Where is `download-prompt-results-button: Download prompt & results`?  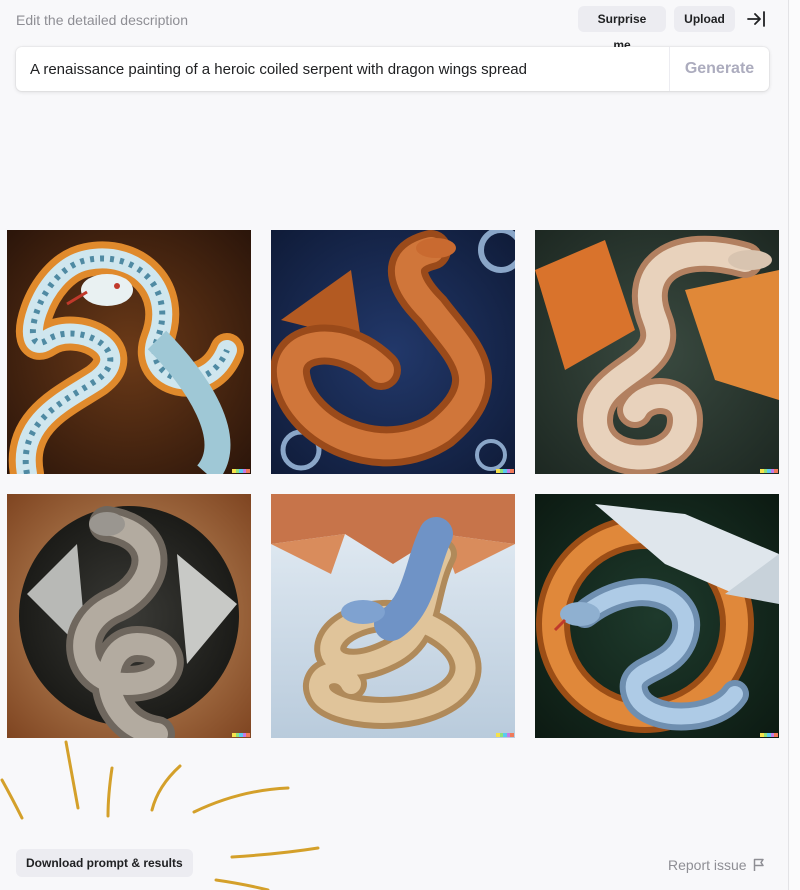
download-prompt-results-button: Download prompt & results is located at coordinates (104, 863).